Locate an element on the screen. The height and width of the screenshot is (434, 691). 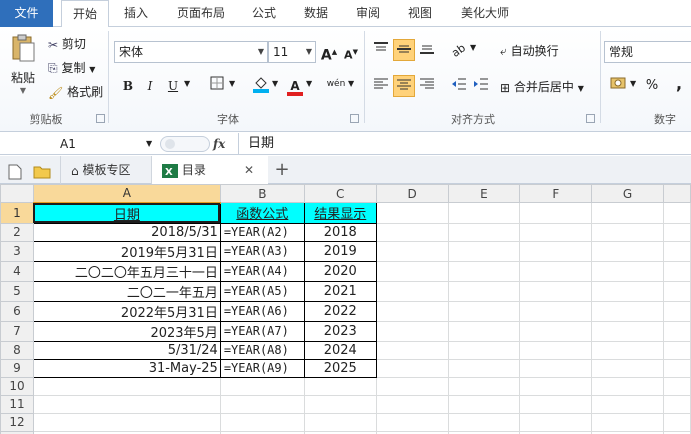
number-format-select: 常规 is located at coordinates (647, 52).